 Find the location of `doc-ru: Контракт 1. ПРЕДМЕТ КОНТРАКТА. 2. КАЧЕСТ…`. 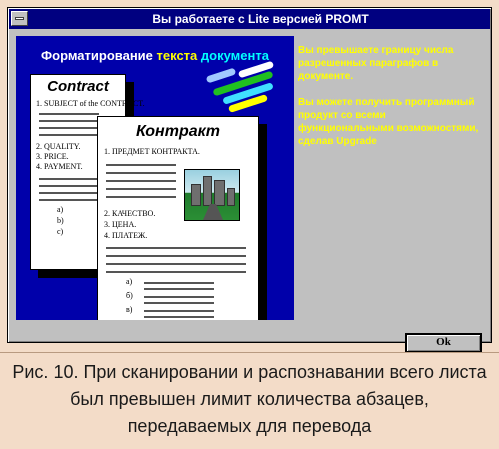

doc-ru: Контракт 1. ПРЕДМЕТ КОНТРАКТА. 2. КАЧЕСТ… is located at coordinates (178, 218).